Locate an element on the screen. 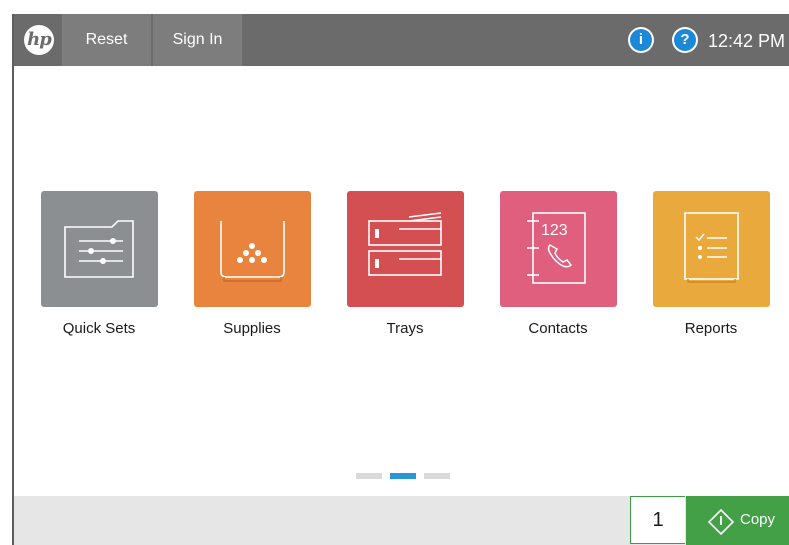 The height and width of the screenshot is (545, 789). hp-logo: hp is located at coordinates (39, 40).